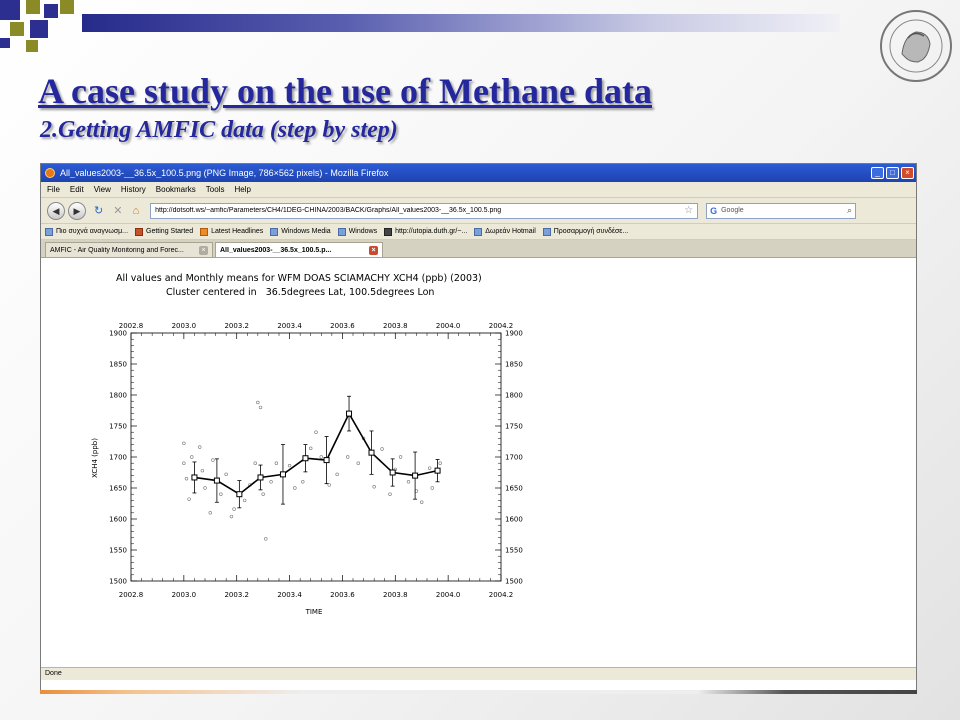  Describe the element at coordinates (118, 365) in the screenshot. I see `y-tick-label: 1850` at that location.